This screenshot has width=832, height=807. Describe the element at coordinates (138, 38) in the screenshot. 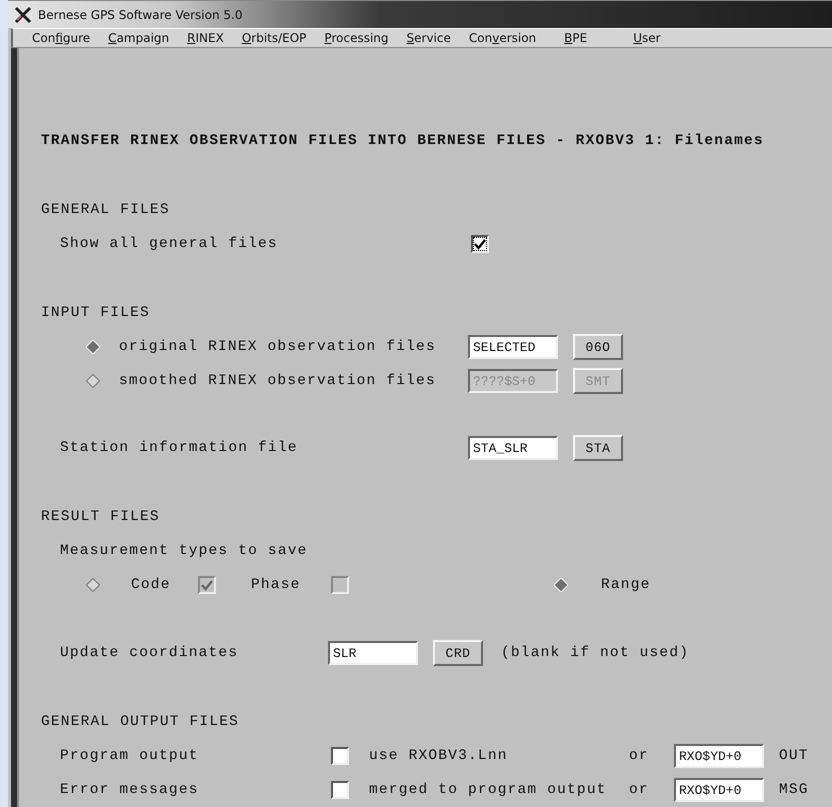

I see `menu-item: Campaign` at that location.